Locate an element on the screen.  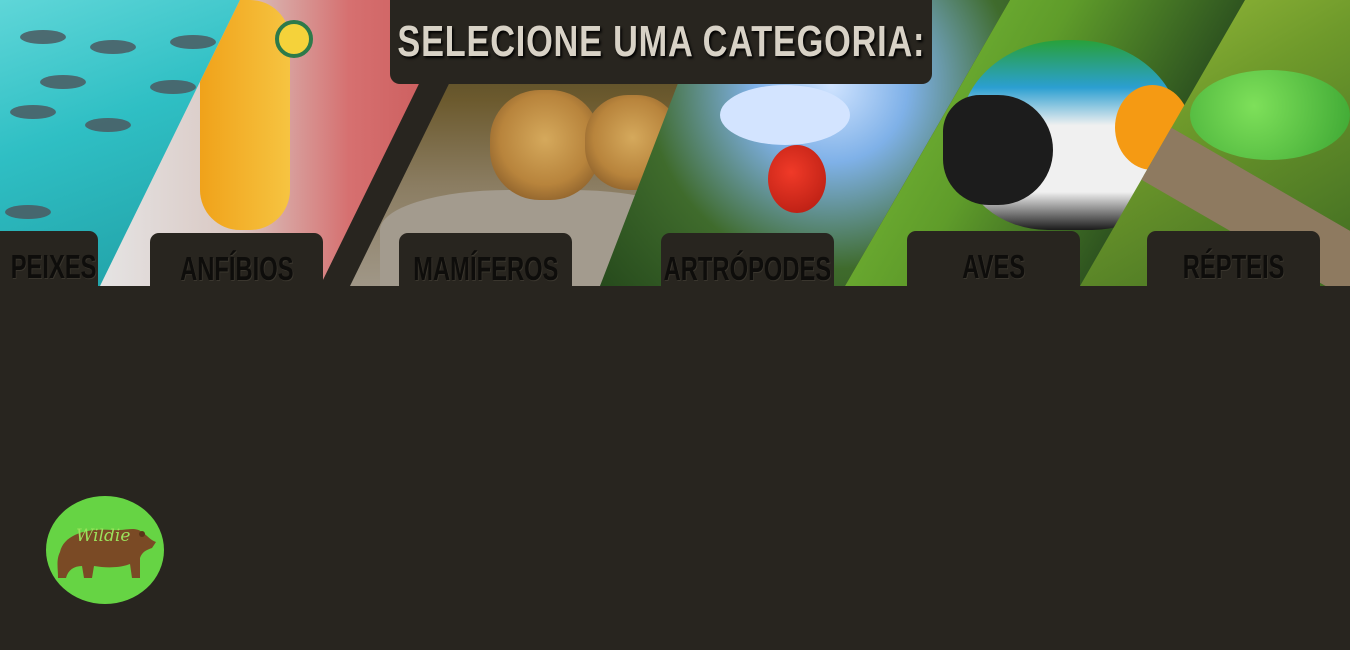
tab-label: ARTRÓPODES is located at coordinates (747, 268).